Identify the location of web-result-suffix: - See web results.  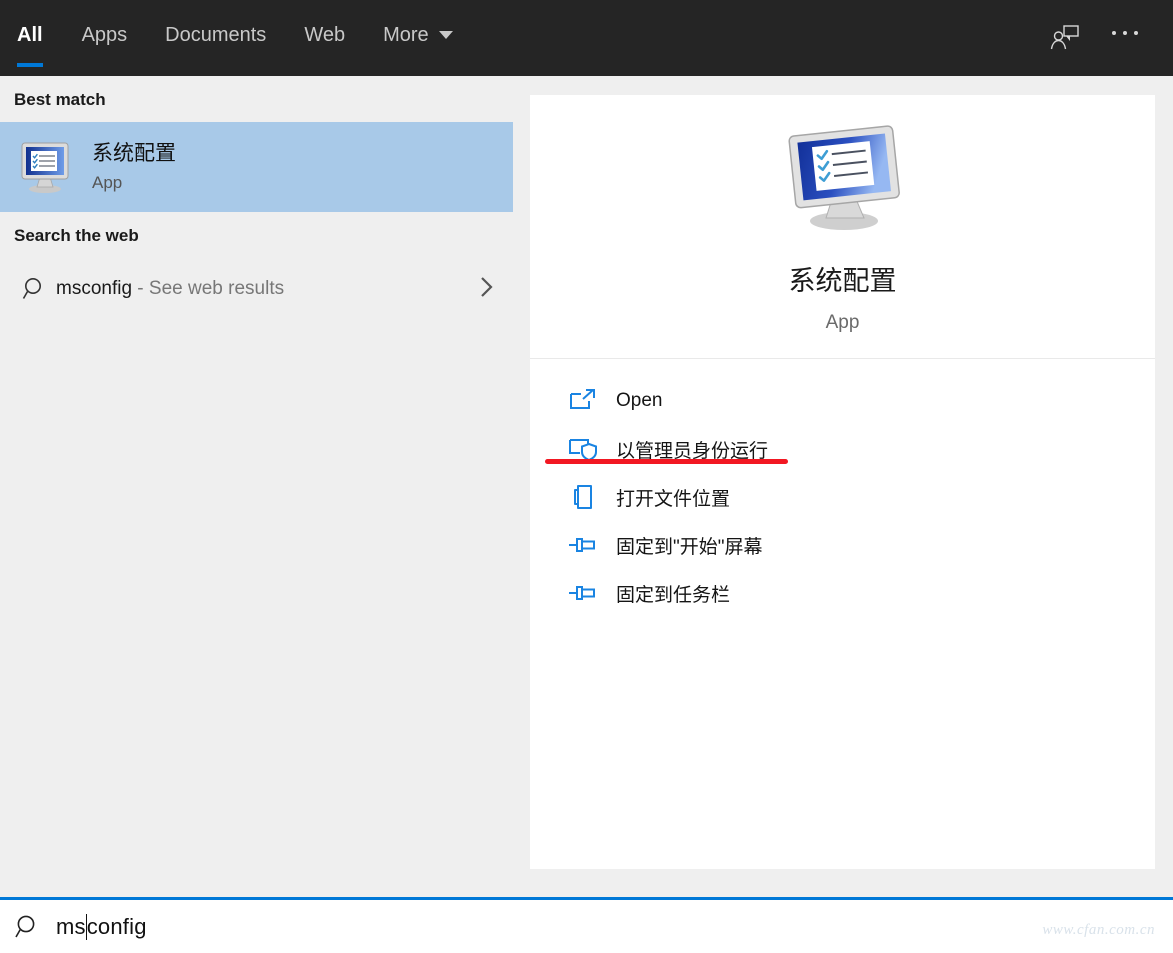
(208, 288).